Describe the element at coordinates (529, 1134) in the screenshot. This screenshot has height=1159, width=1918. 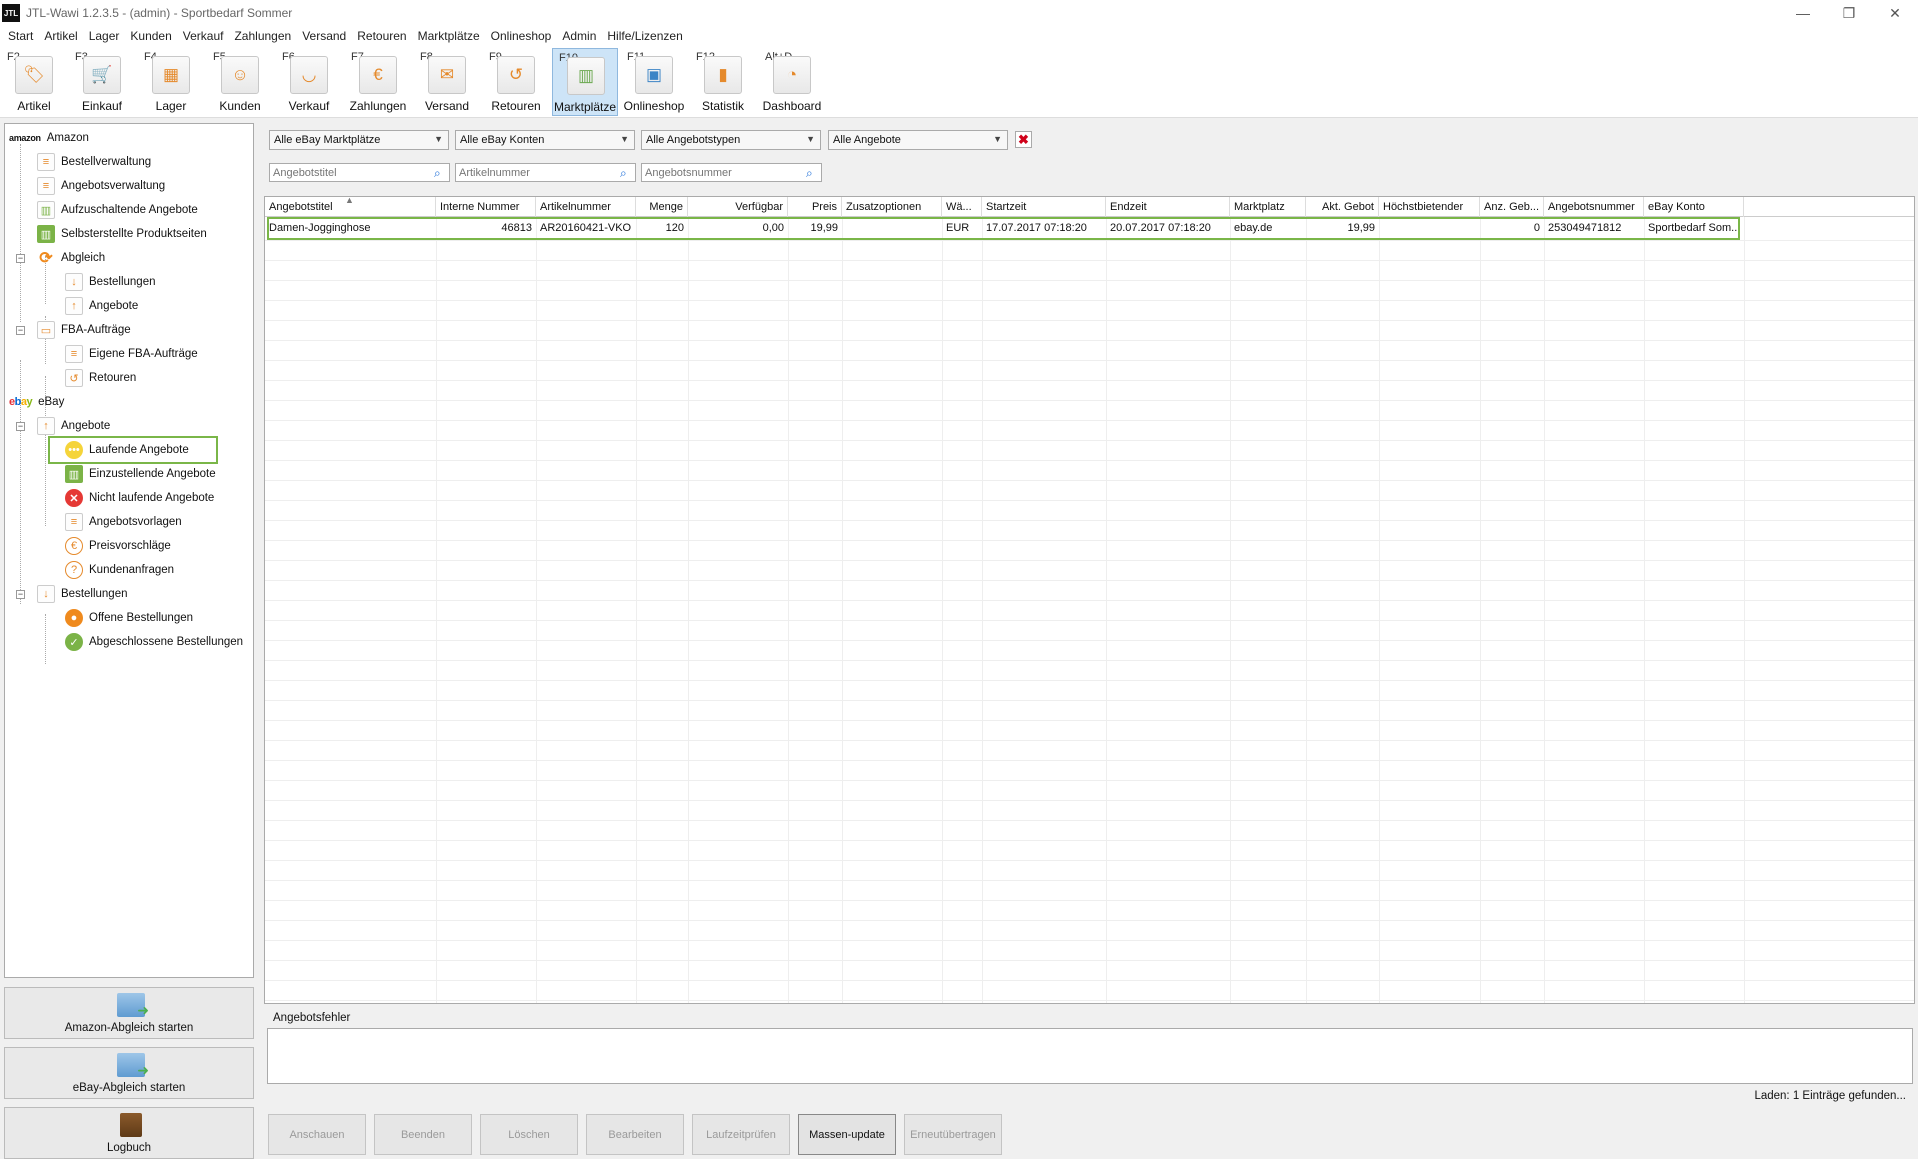
I see `loeschen-button: Löschen` at that location.